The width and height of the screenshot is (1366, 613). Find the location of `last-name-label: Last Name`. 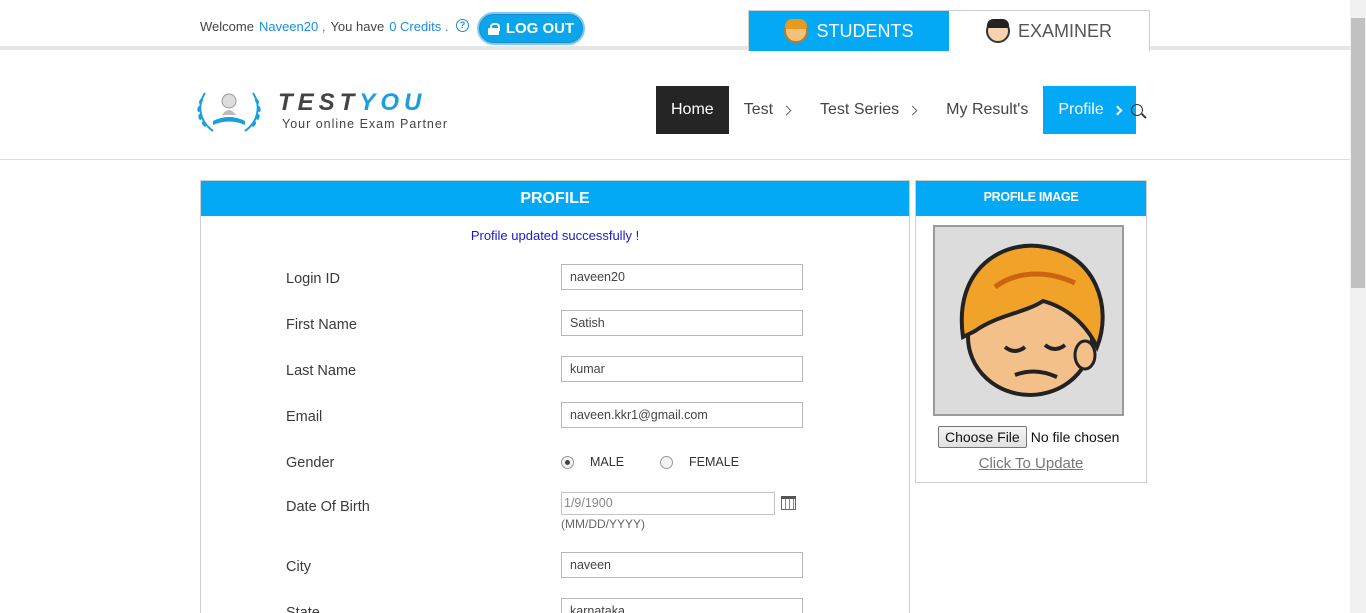

last-name-label: Last Name is located at coordinates (321, 371).